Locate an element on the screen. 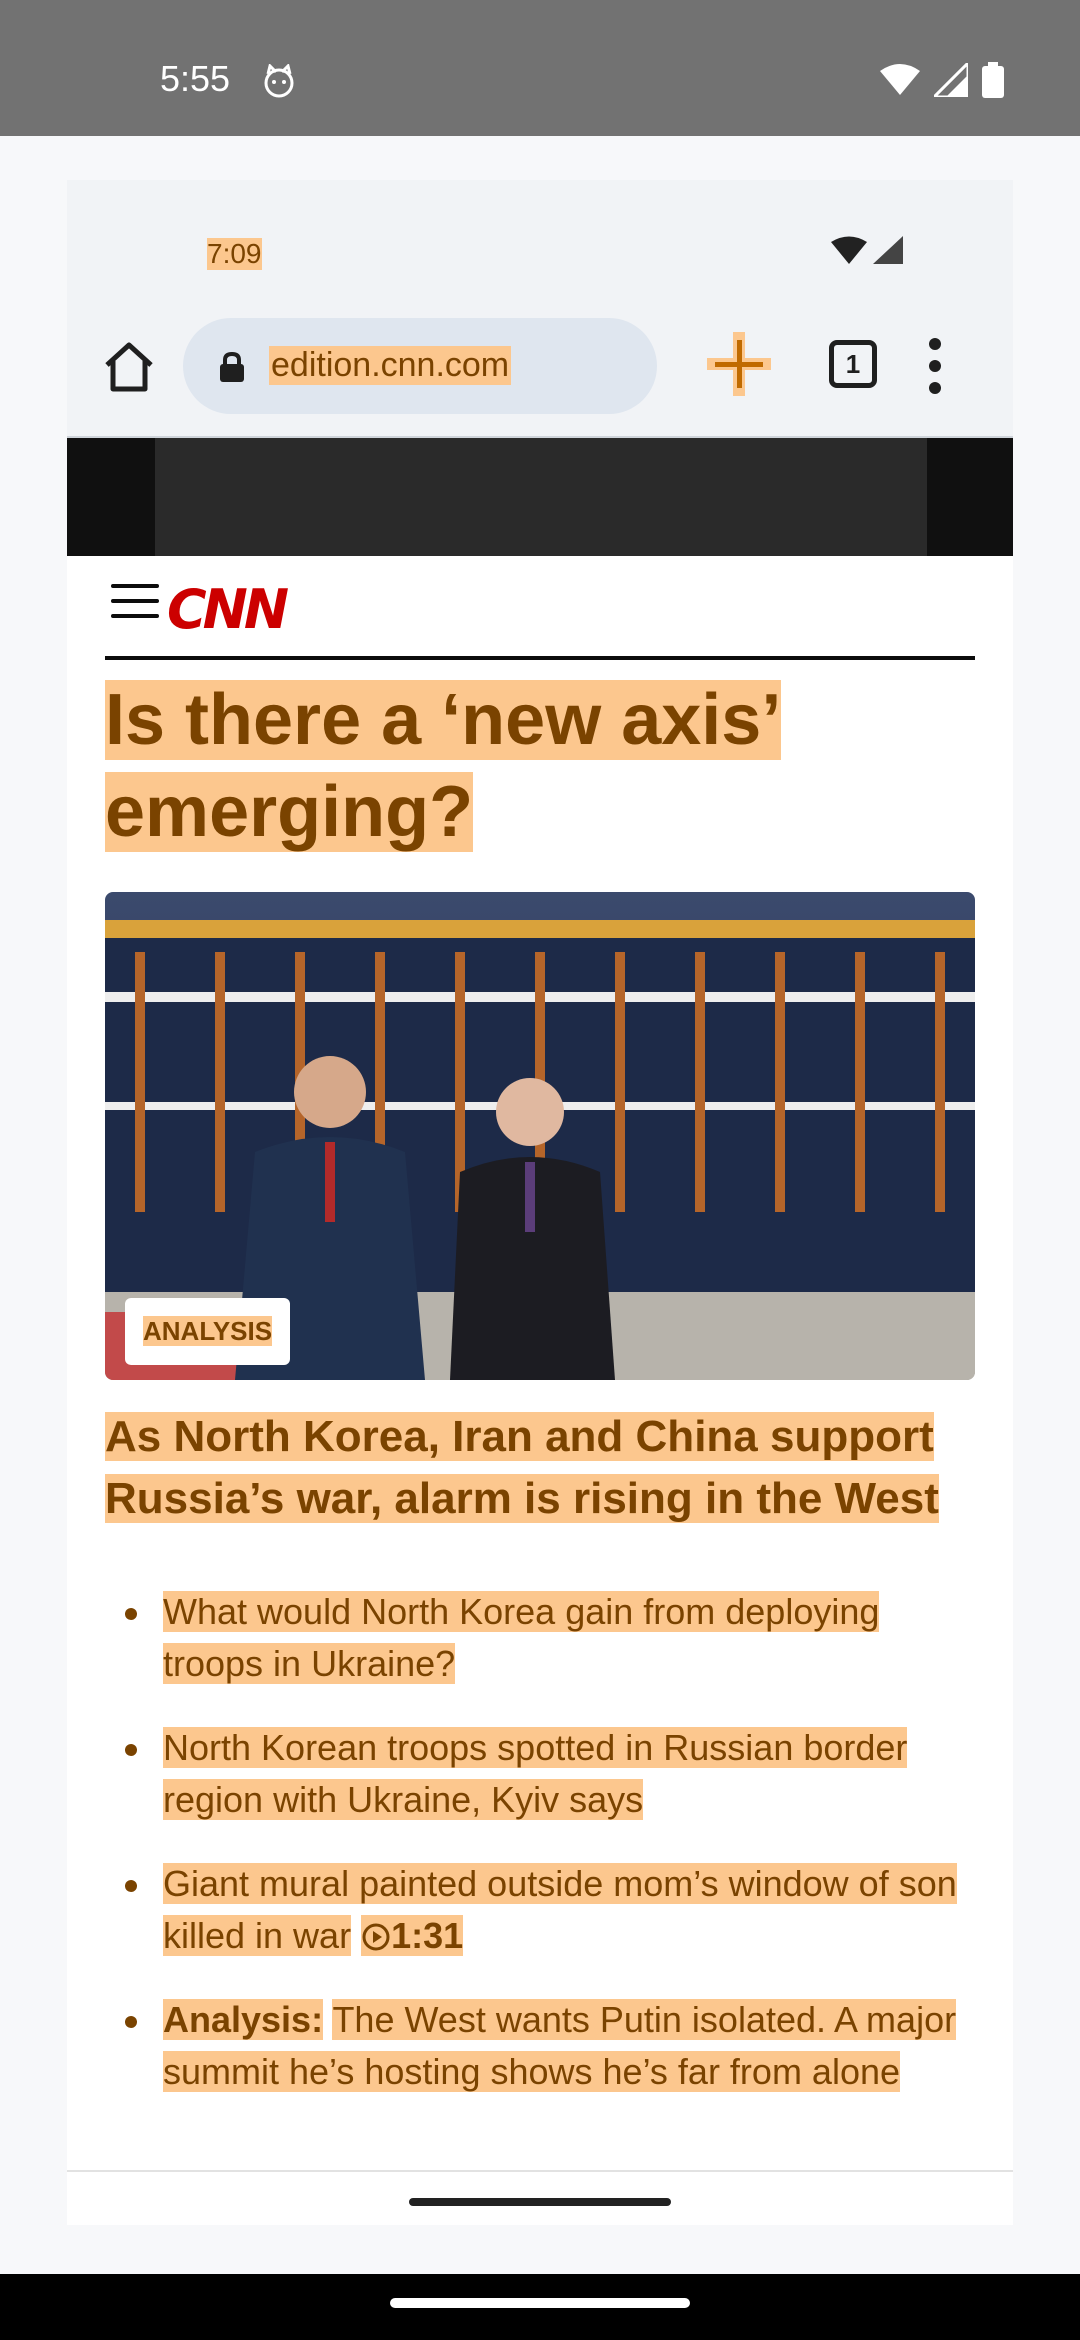  ad-banner-content is located at coordinates (541, 497).